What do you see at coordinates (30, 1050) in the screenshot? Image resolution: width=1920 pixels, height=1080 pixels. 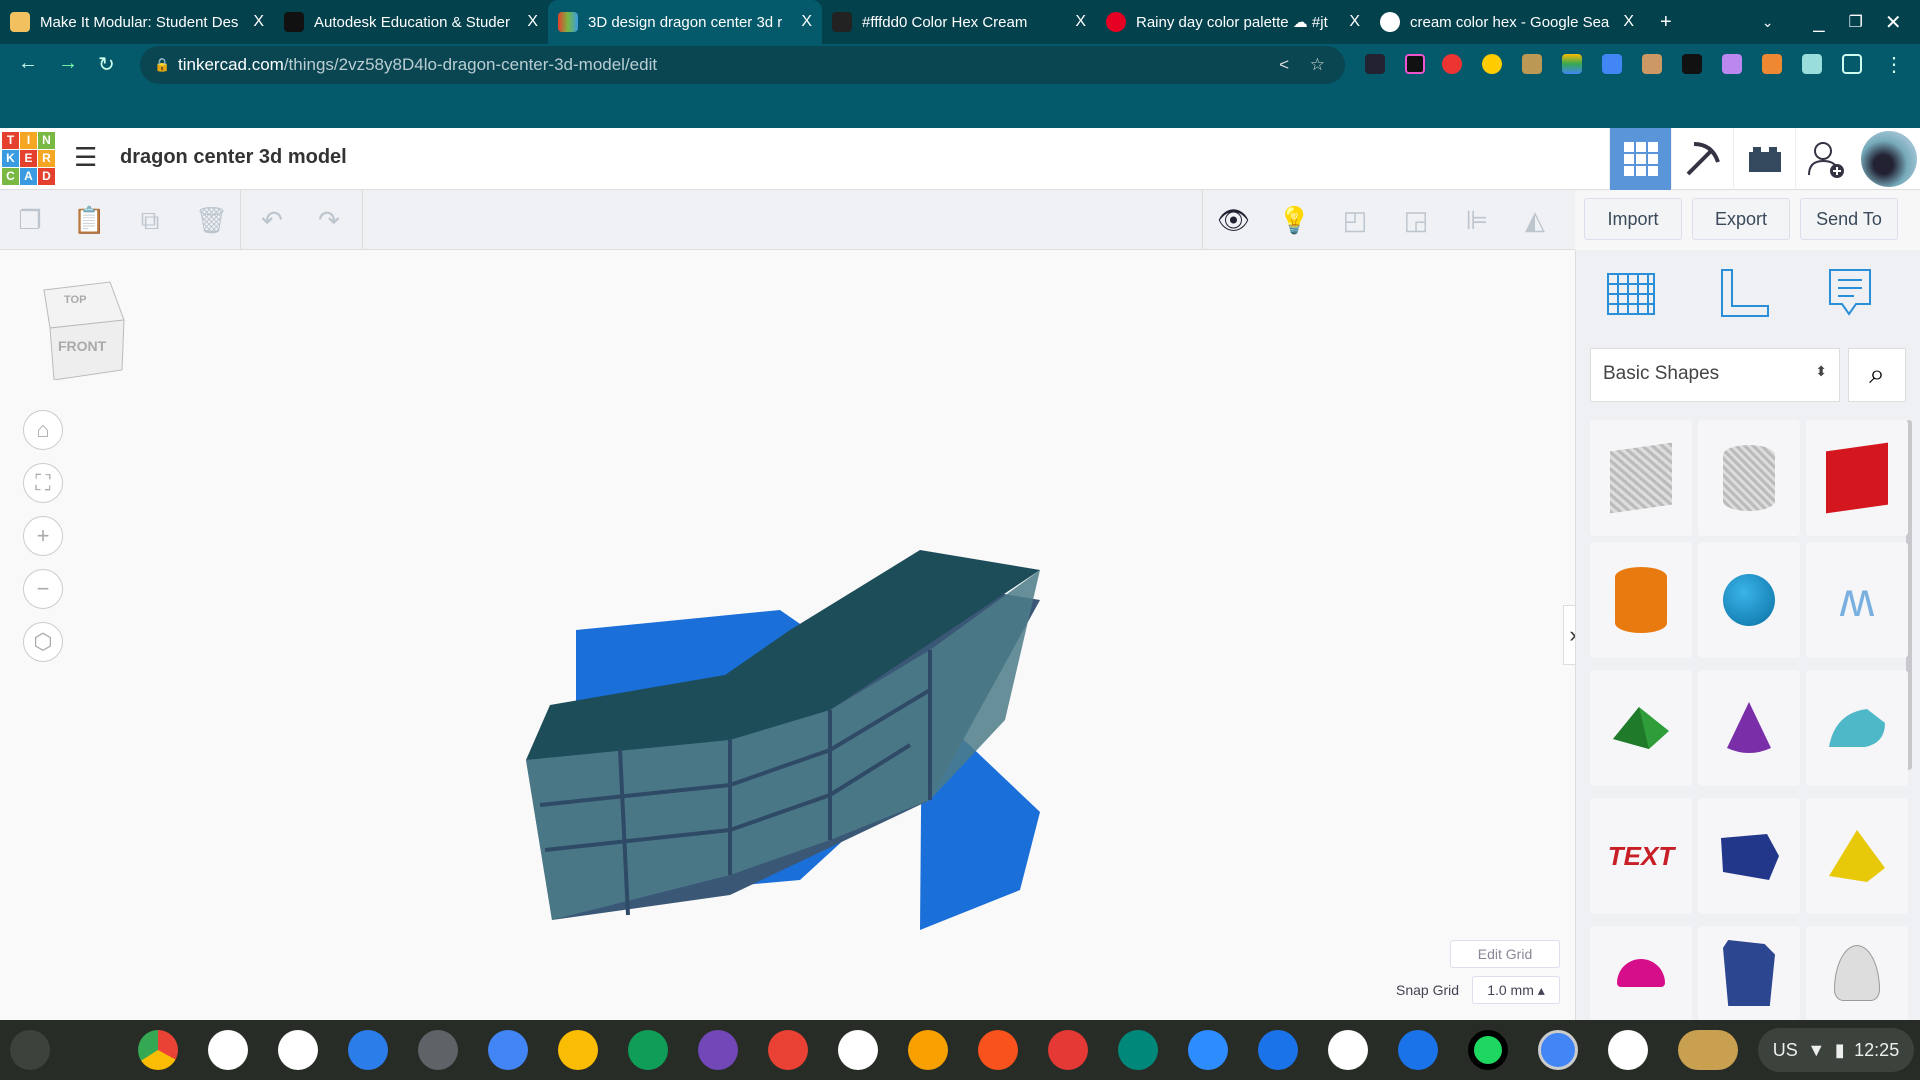 I see `launcher-icon` at bounding box center [30, 1050].